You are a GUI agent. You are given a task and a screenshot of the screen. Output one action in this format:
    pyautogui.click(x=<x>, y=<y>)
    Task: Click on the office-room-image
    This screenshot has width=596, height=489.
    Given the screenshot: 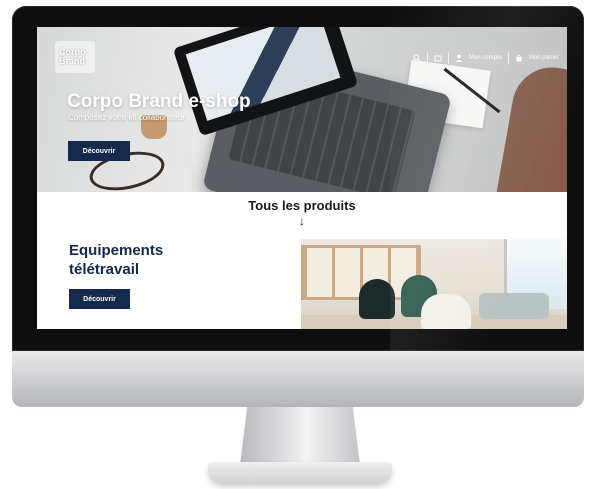 What is the action you would take?
    pyautogui.click(x=434, y=284)
    